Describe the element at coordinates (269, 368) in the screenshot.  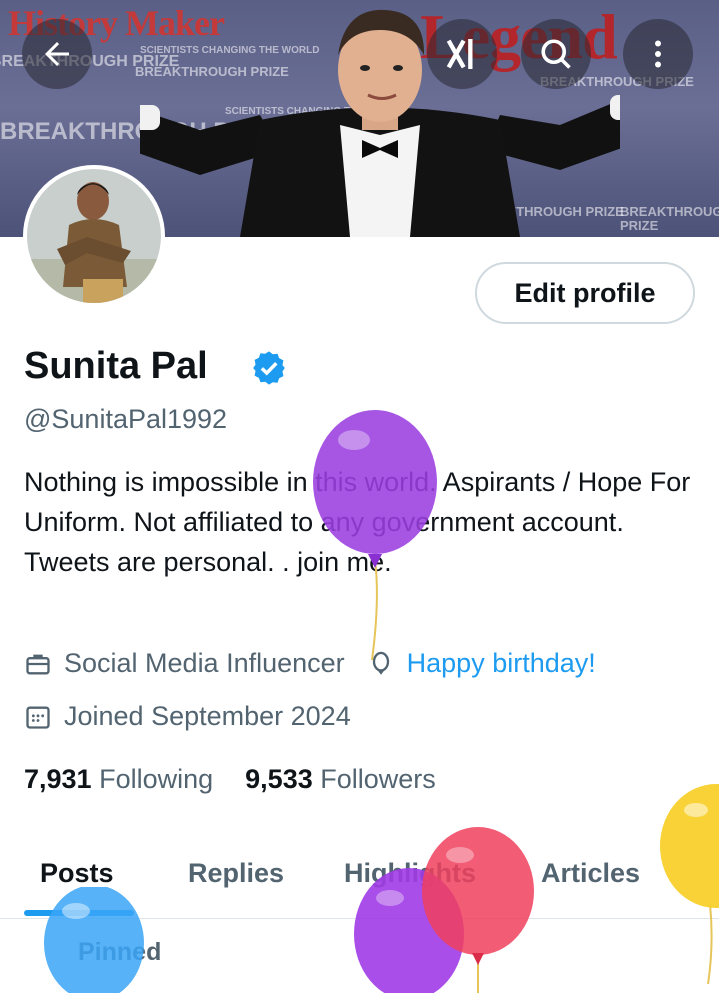
I see `verified-badge-icon` at that location.